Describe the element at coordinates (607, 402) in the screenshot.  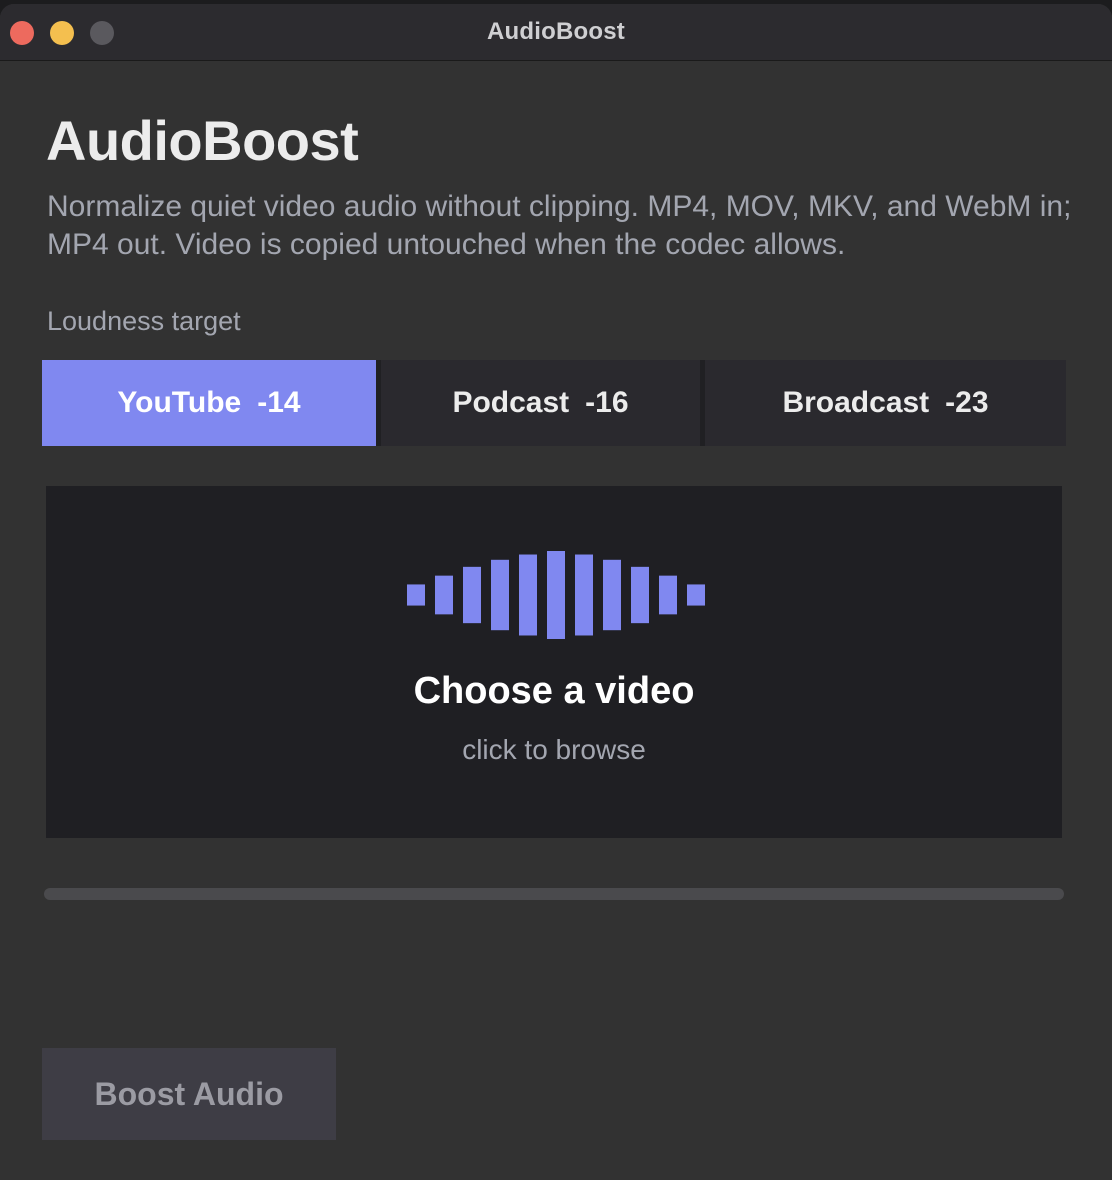
I see `loudness-option-value: -16` at that location.